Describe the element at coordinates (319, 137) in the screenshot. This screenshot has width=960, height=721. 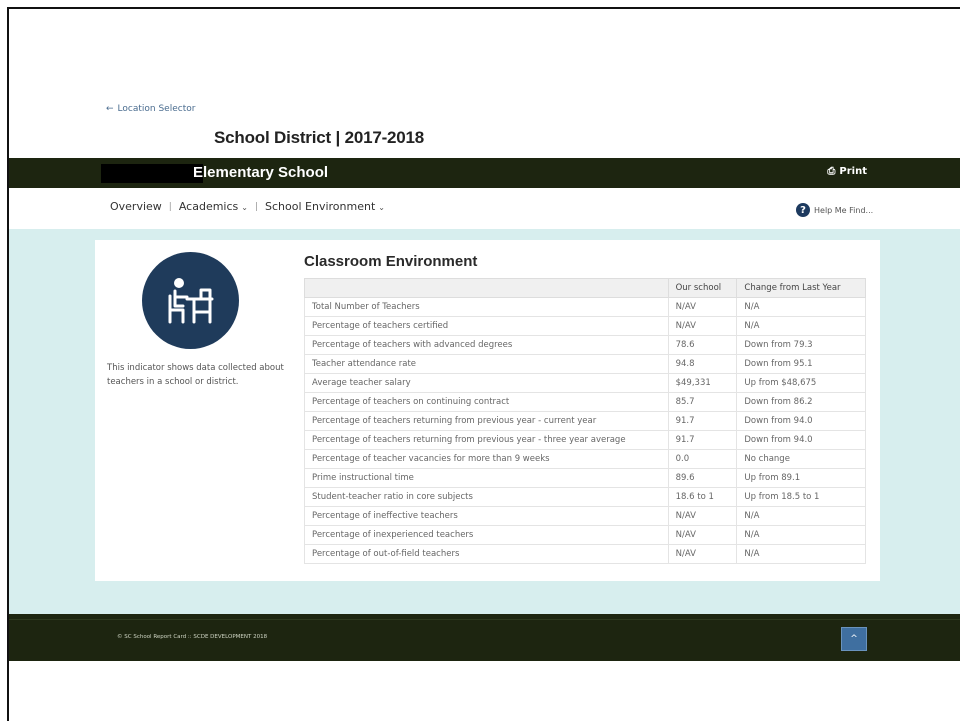
I see `district-title: School District | 2017-2018` at that location.